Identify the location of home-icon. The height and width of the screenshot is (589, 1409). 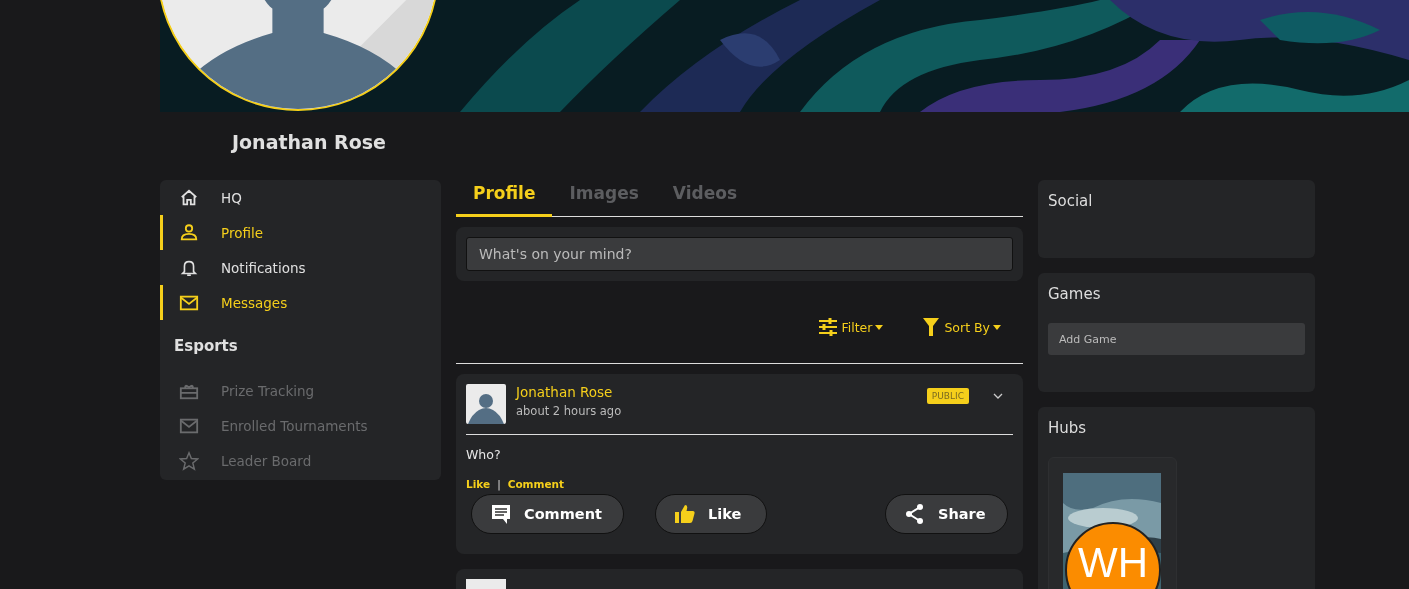
(189, 197).